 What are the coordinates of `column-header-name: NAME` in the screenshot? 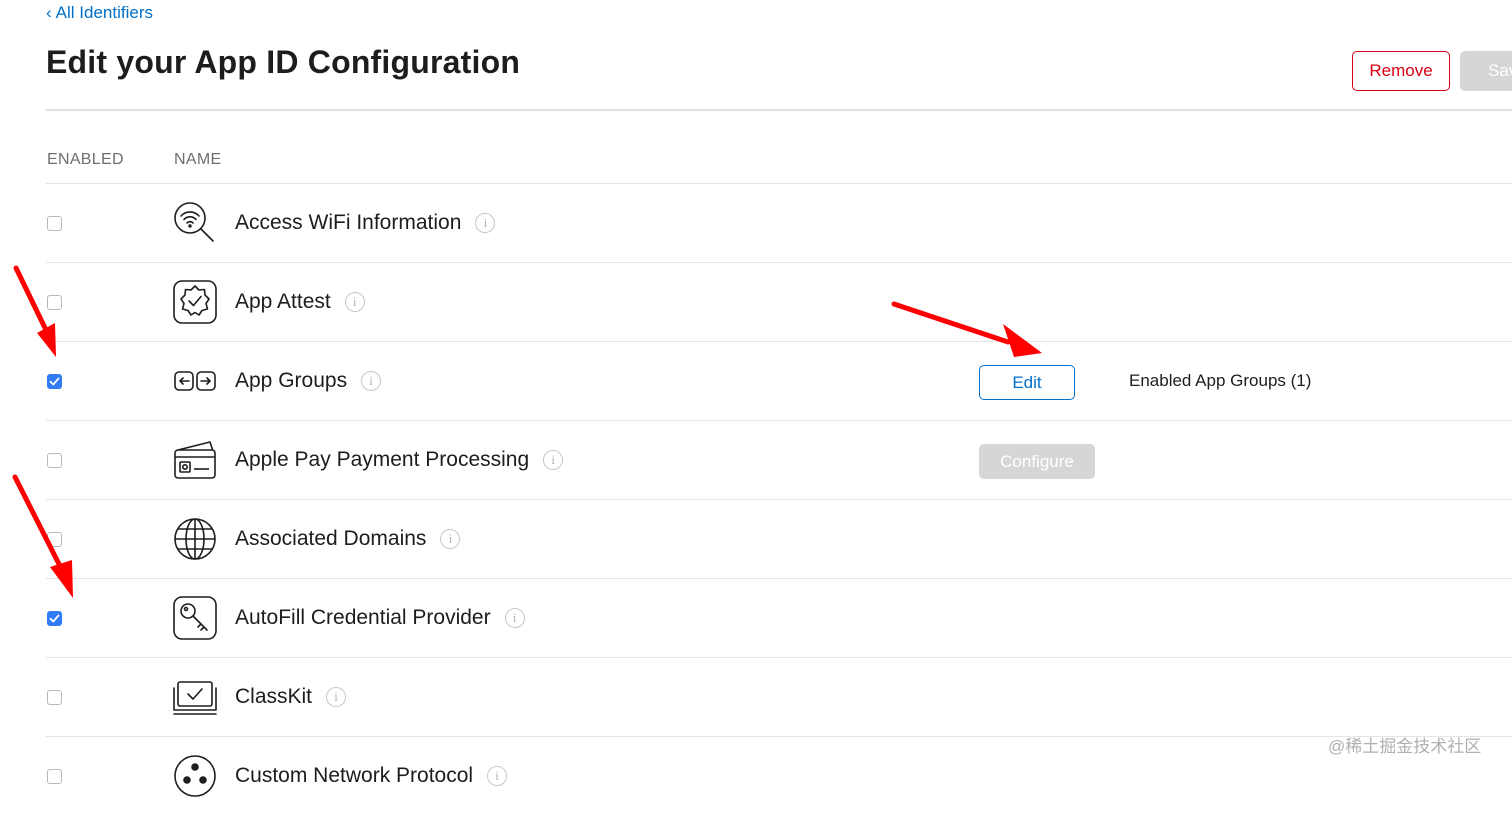 It's located at (198, 159).